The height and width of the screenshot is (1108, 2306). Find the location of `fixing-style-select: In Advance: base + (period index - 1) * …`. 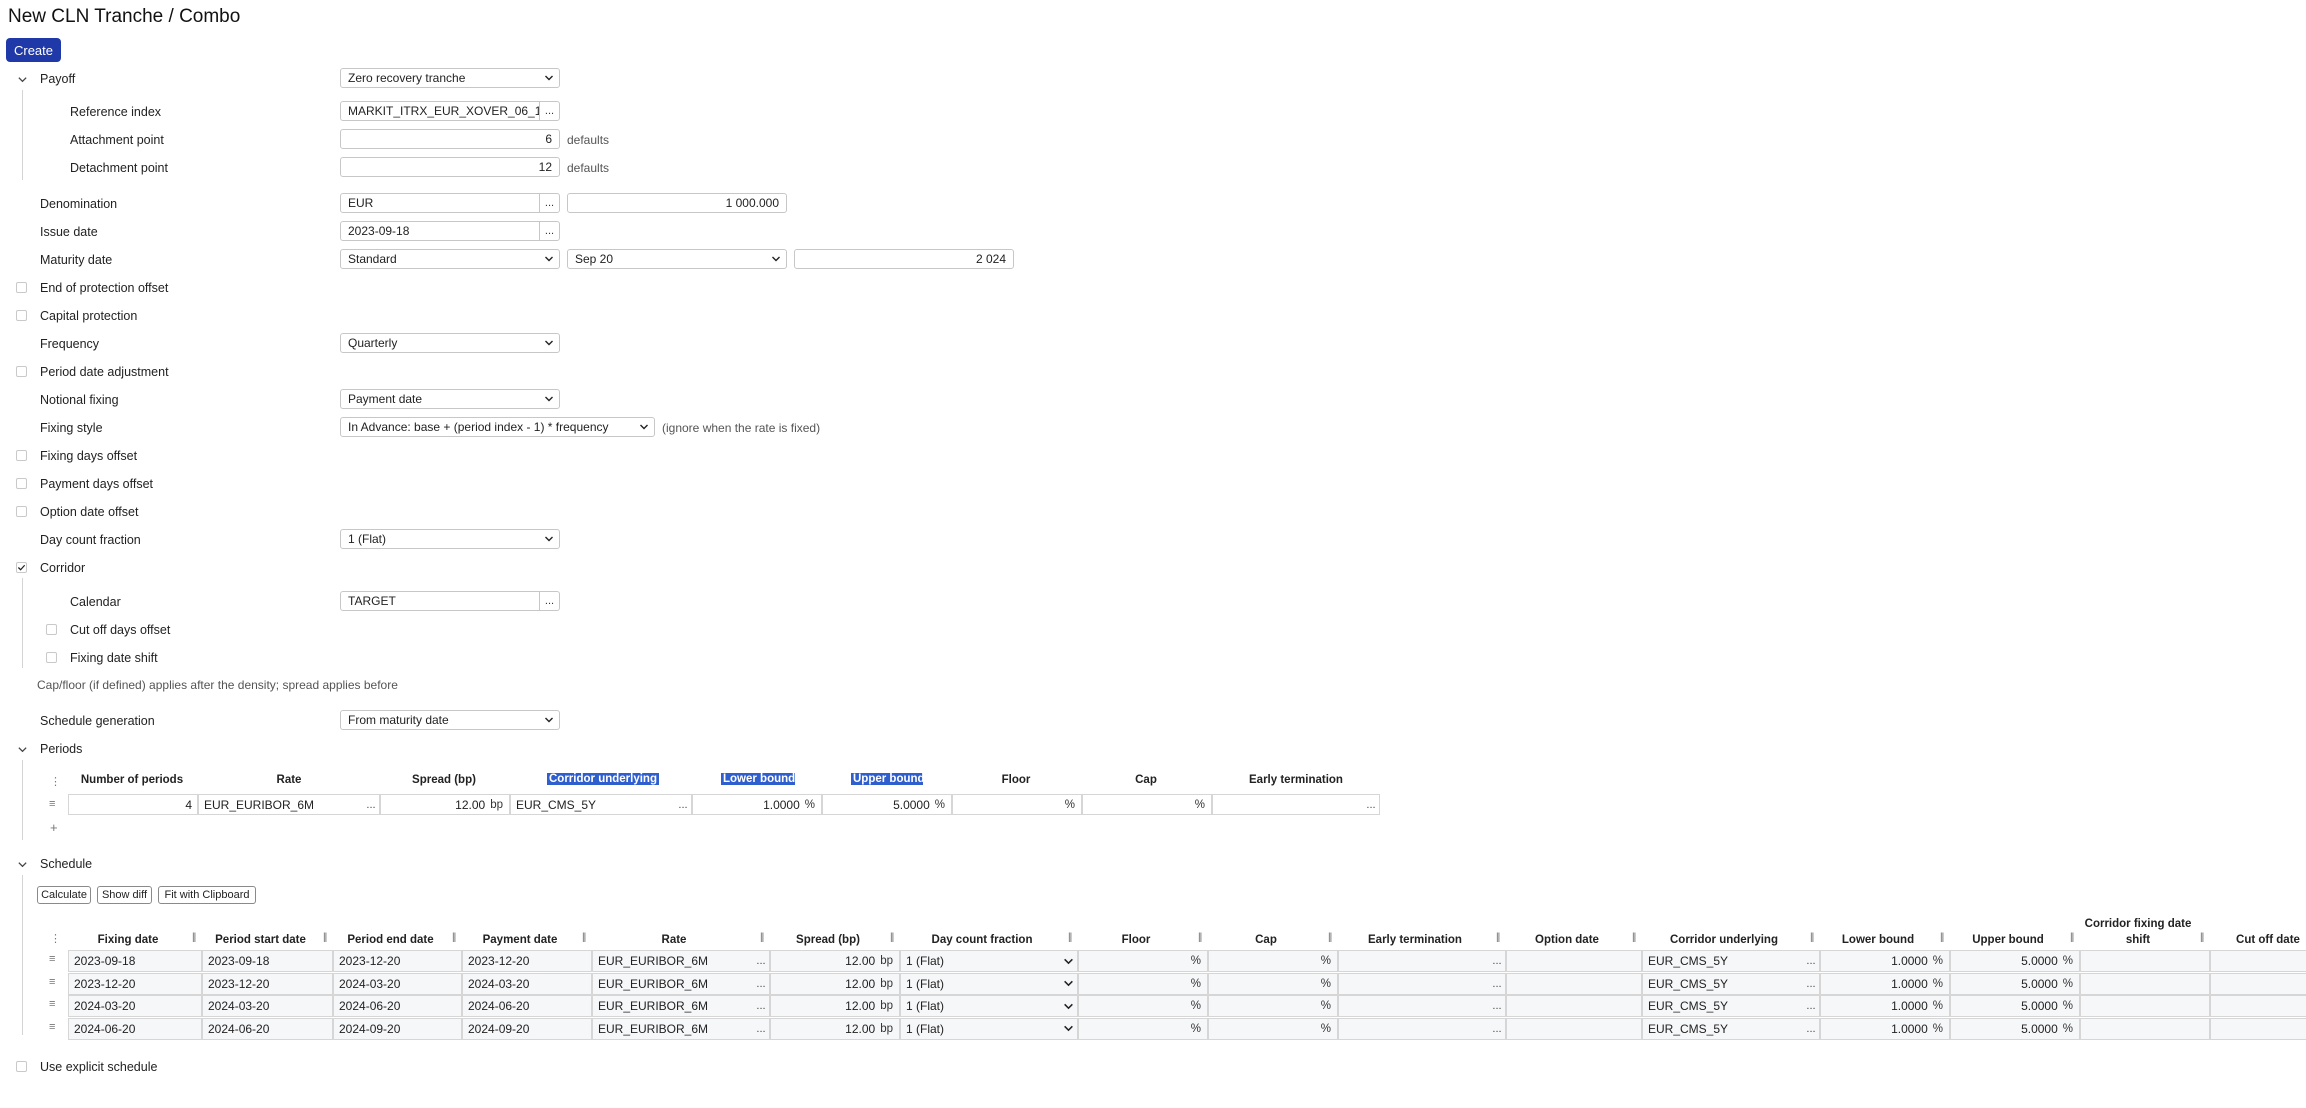

fixing-style-select: In Advance: base + (period index - 1) * … is located at coordinates (497, 427).